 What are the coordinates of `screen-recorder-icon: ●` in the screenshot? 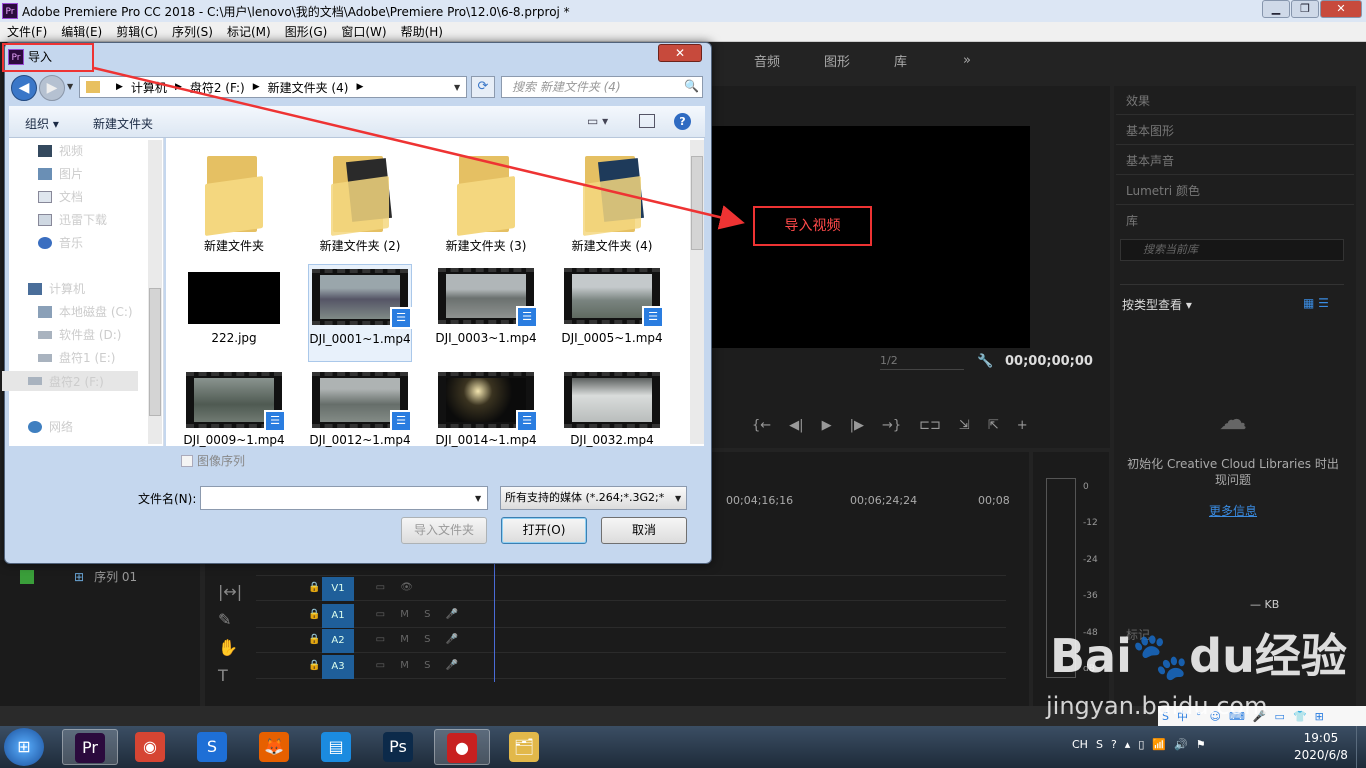 It's located at (462, 748).